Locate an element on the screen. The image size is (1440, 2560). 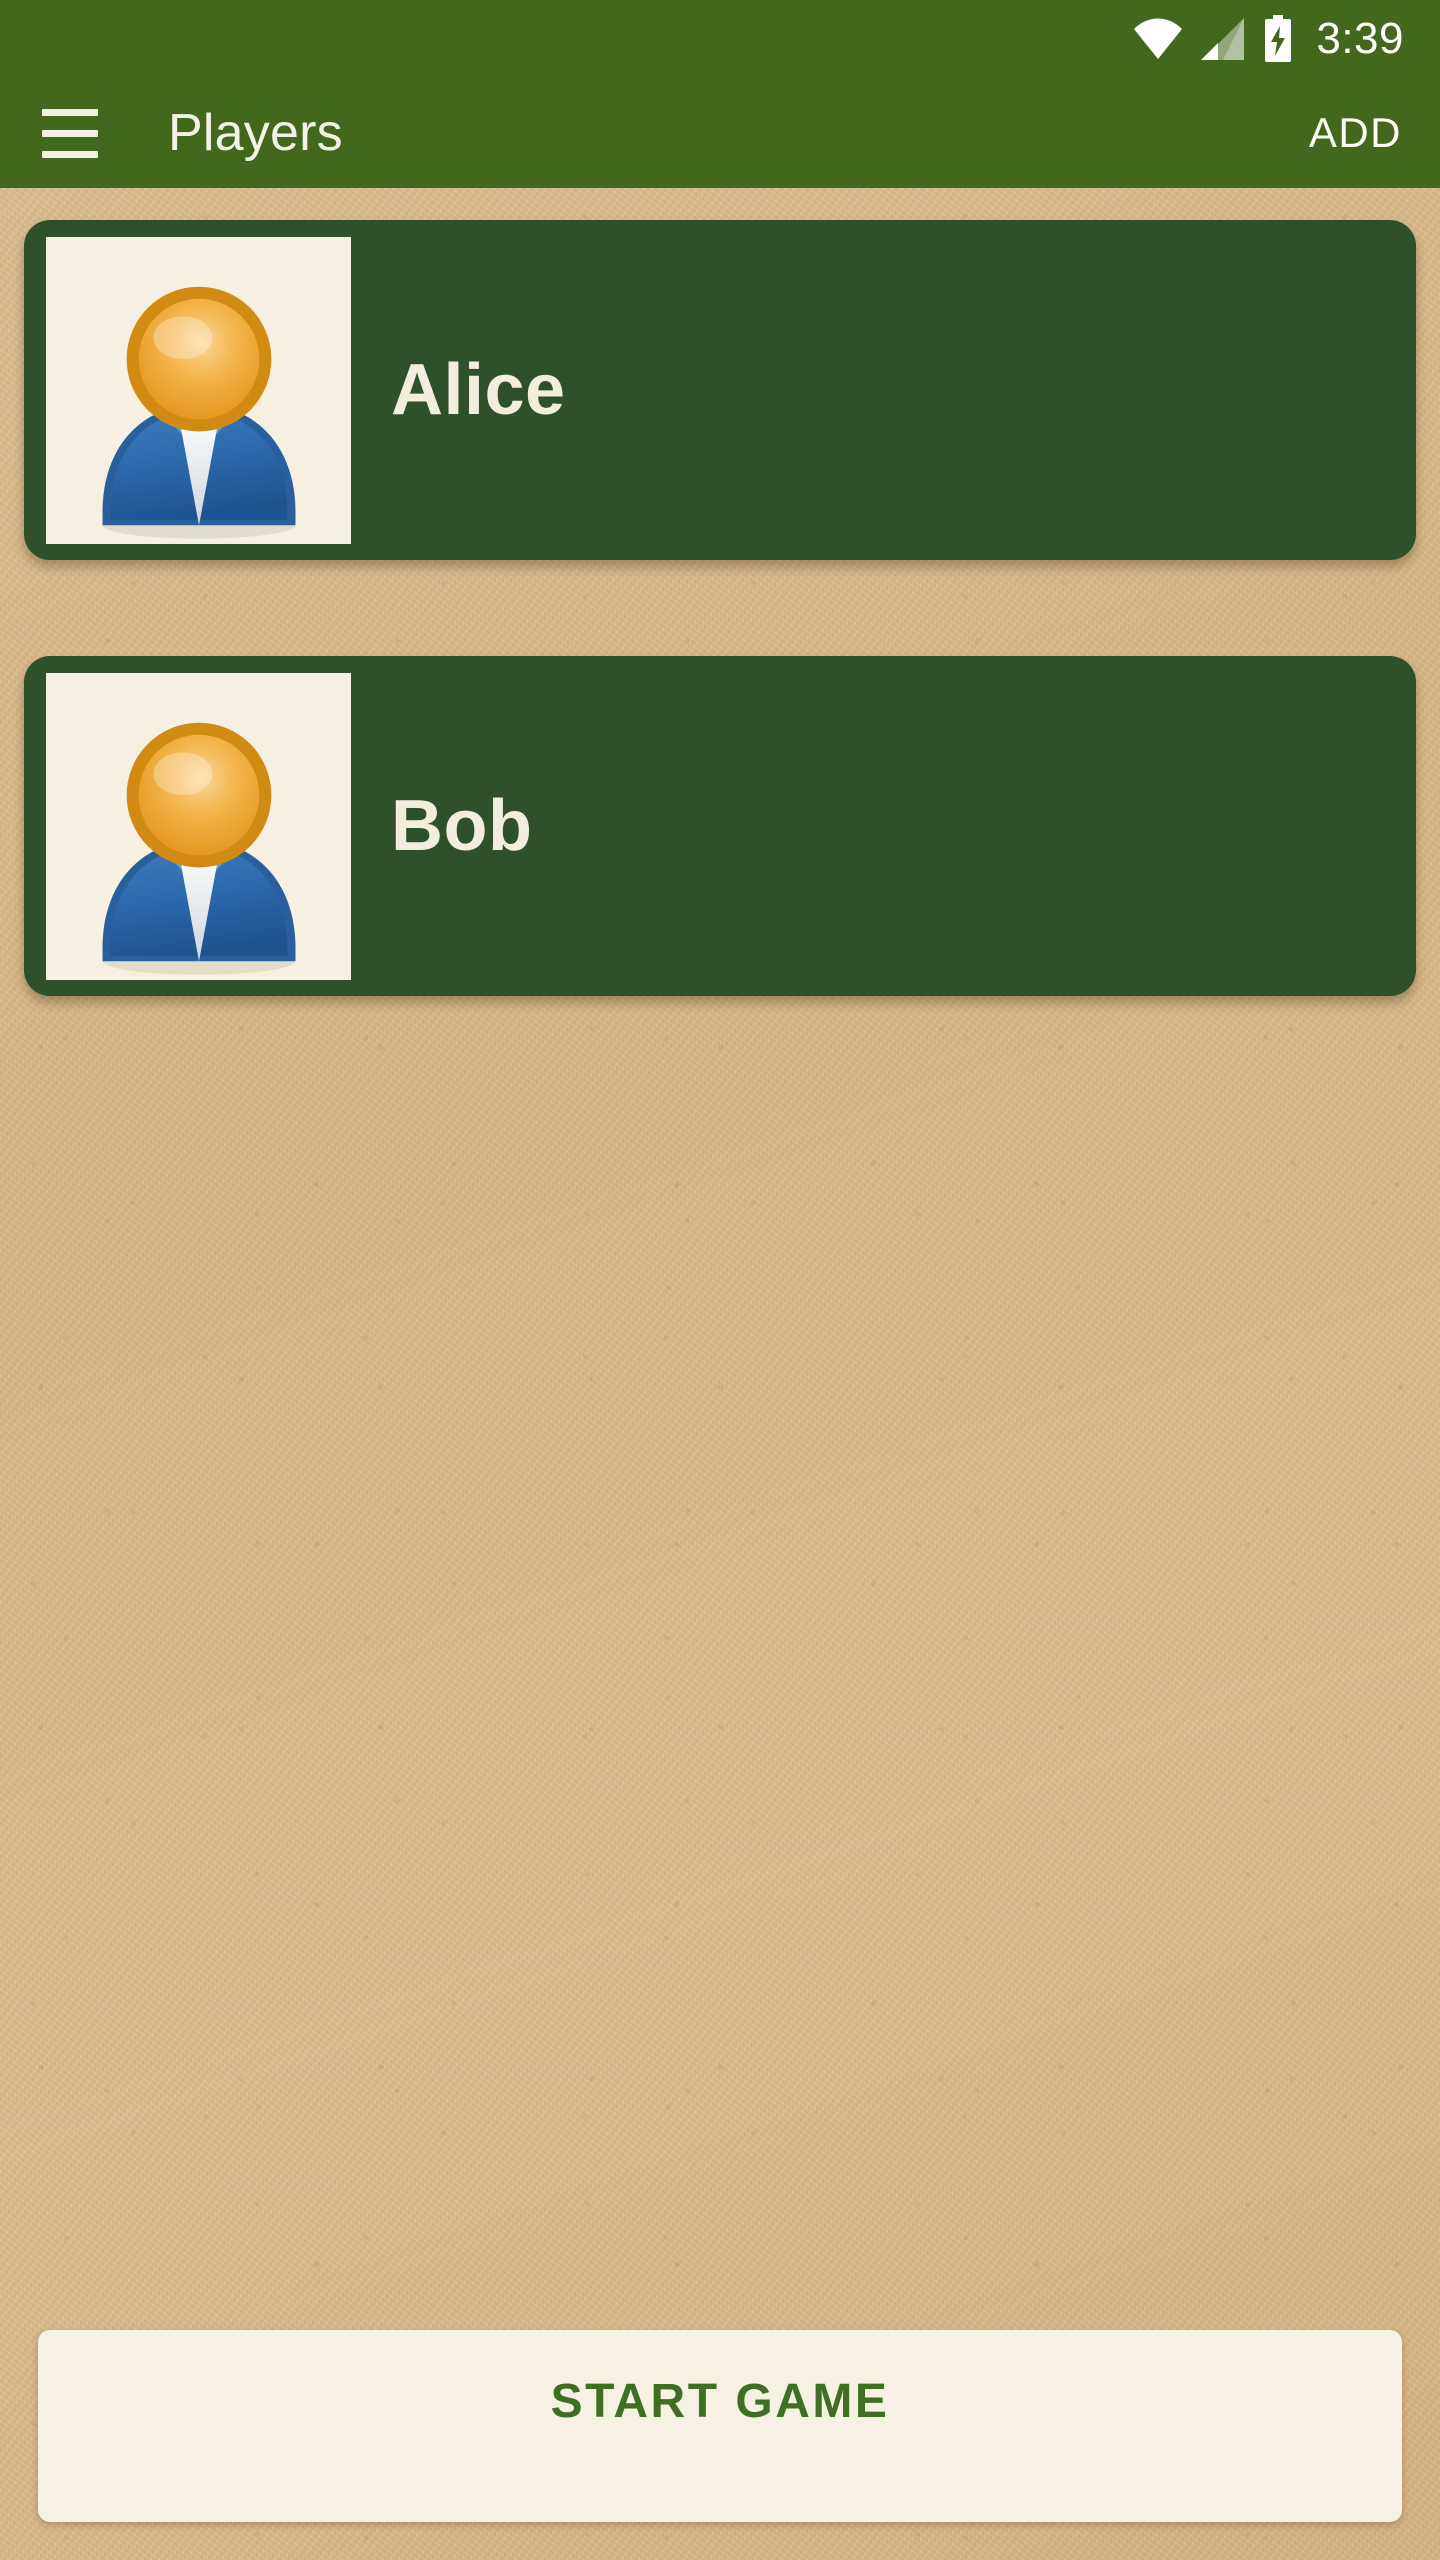
start-game-button: START GAME is located at coordinates (720, 2426).